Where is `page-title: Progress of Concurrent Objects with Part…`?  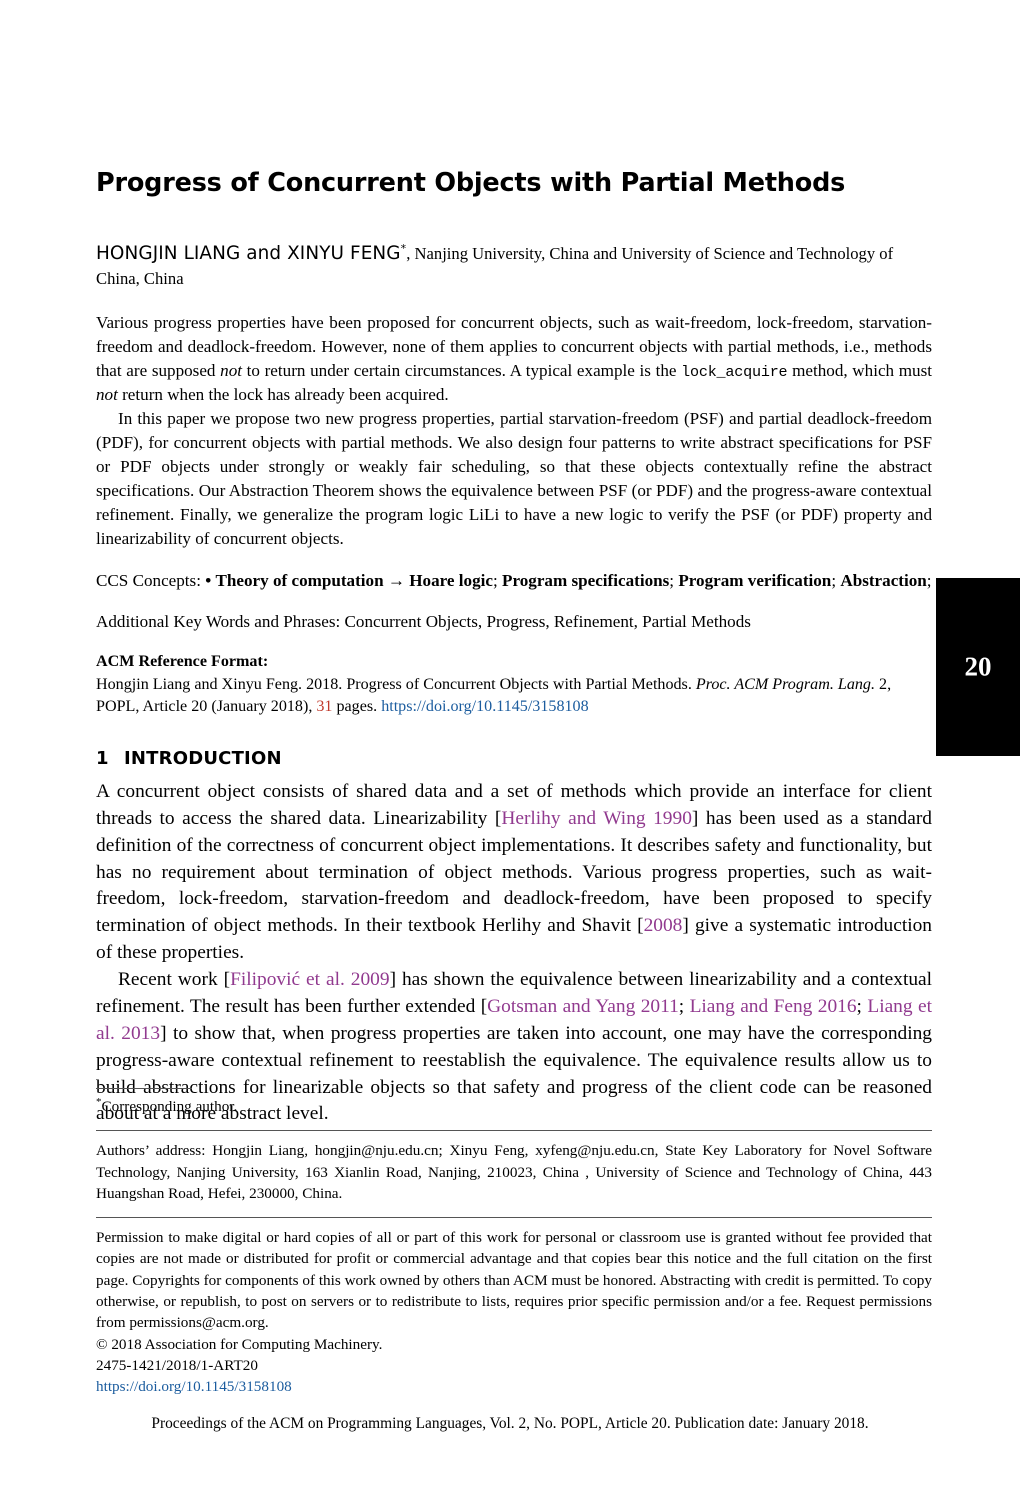
page-title: Progress of Concurrent Objects with Part… is located at coordinates (471, 183).